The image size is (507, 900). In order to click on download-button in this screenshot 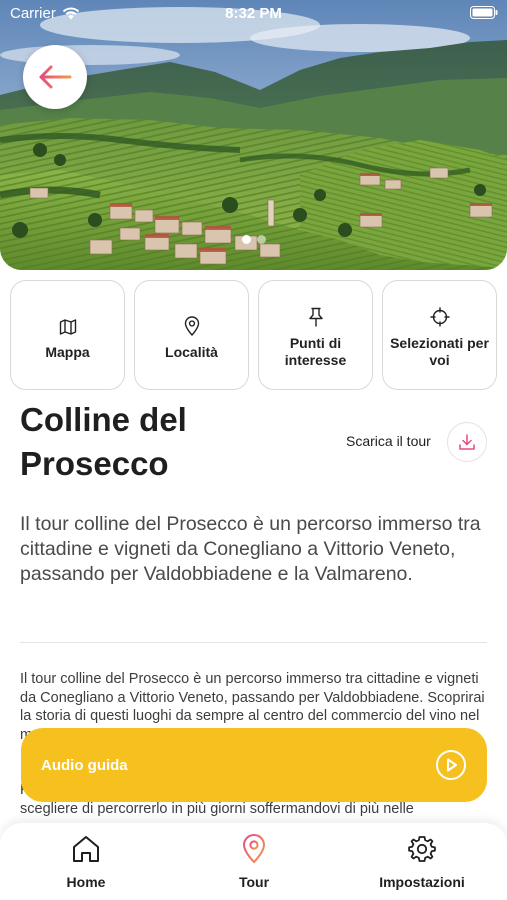, I will do `click(467, 442)`.